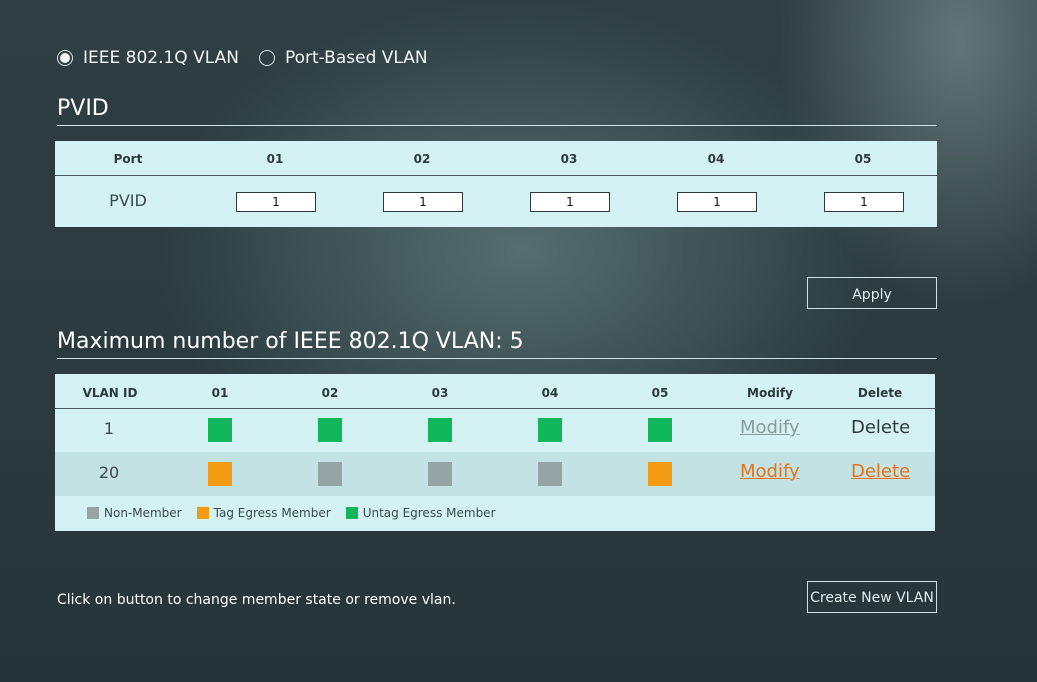  What do you see at coordinates (497, 125) in the screenshot?
I see `pvid-divider` at bounding box center [497, 125].